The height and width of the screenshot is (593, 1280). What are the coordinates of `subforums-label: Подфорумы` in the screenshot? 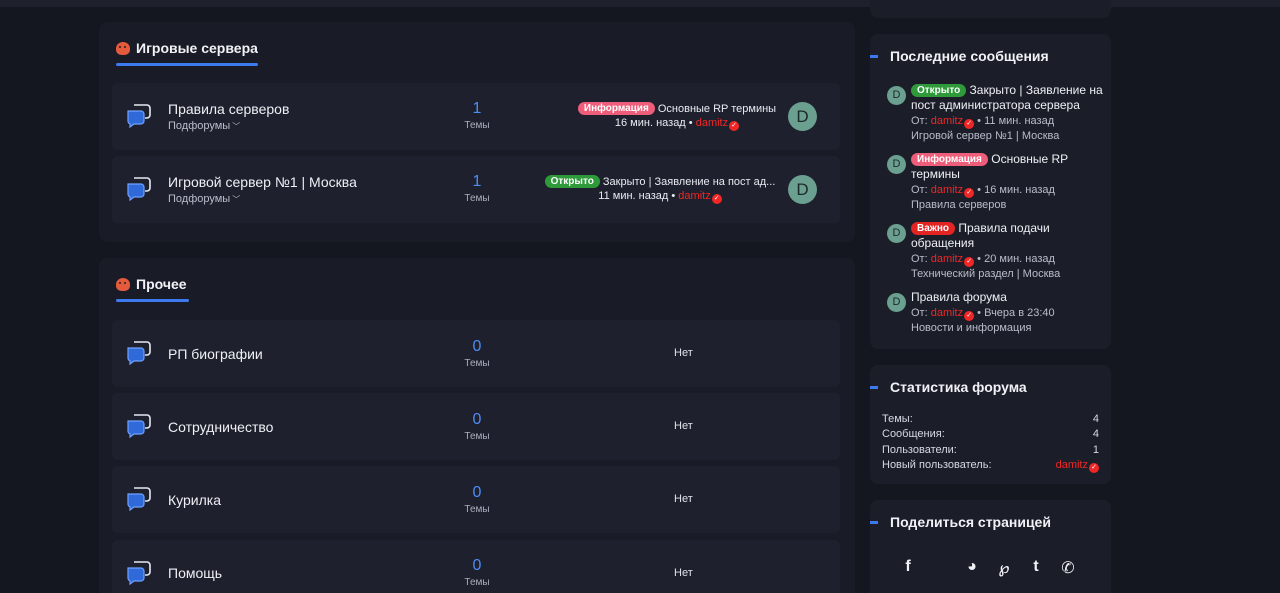 It's located at (199, 126).